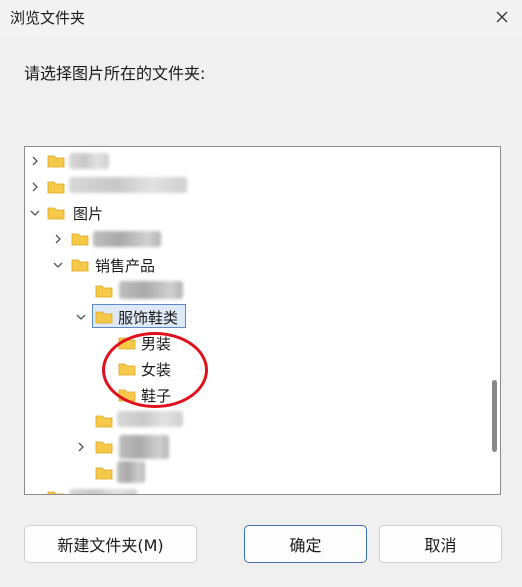  Describe the element at coordinates (261, 18) in the screenshot. I see `title-bar: 浏览文件夹` at that location.